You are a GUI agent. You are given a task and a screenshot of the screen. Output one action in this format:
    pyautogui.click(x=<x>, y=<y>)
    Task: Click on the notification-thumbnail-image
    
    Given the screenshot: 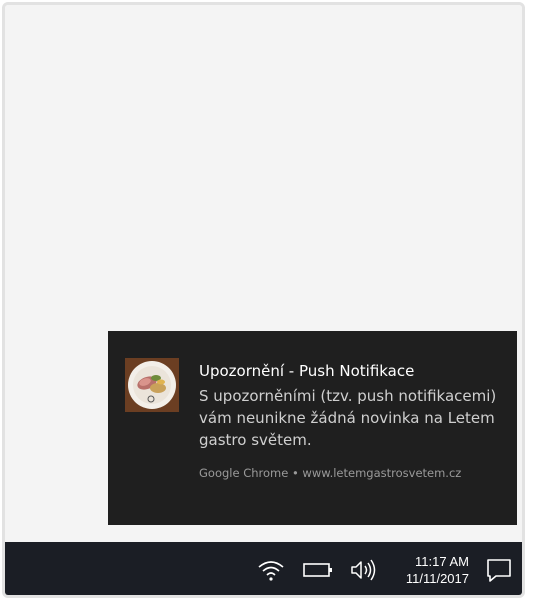 What is the action you would take?
    pyautogui.click(x=152, y=385)
    